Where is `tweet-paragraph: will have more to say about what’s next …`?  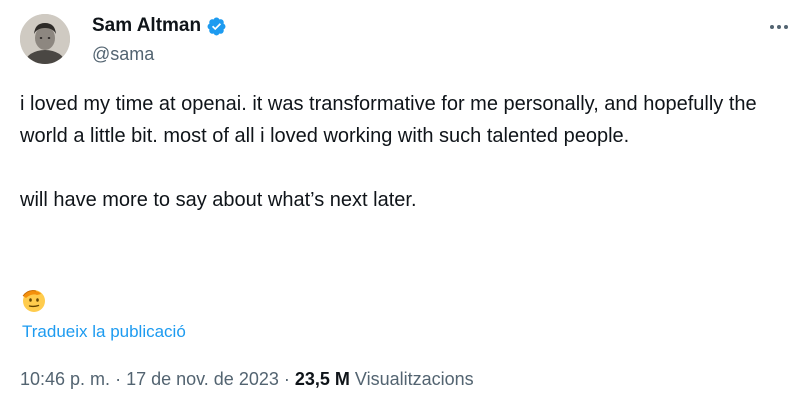
tweet-paragraph: will have more to say about what’s next … is located at coordinates (218, 200).